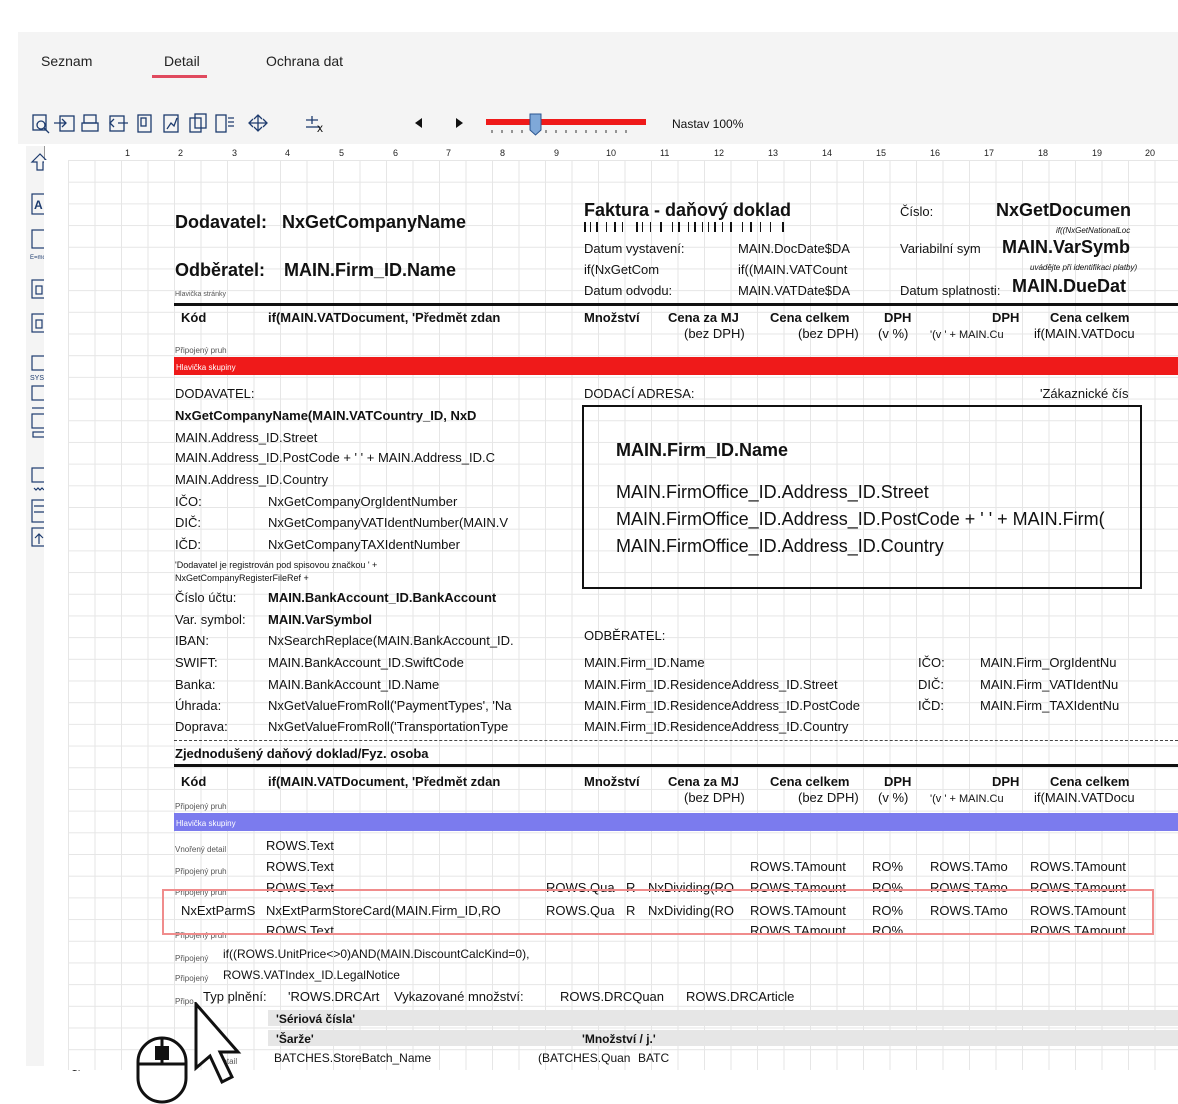 The height and width of the screenshot is (1104, 1178). I want to click on docdate-value: MAIN.DocDate$DA, so click(794, 249).